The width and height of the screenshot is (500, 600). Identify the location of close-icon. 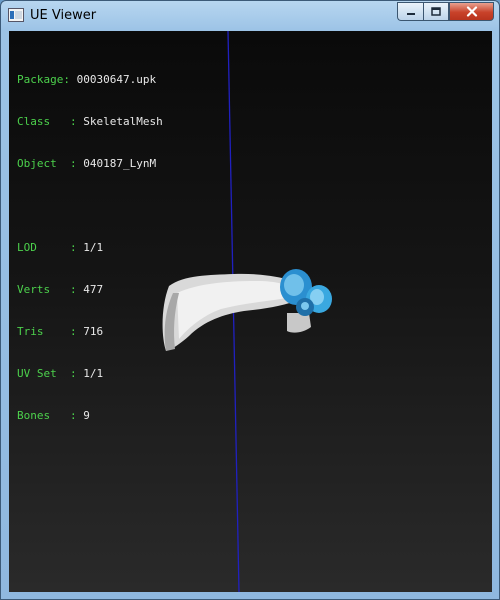
(471, 11).